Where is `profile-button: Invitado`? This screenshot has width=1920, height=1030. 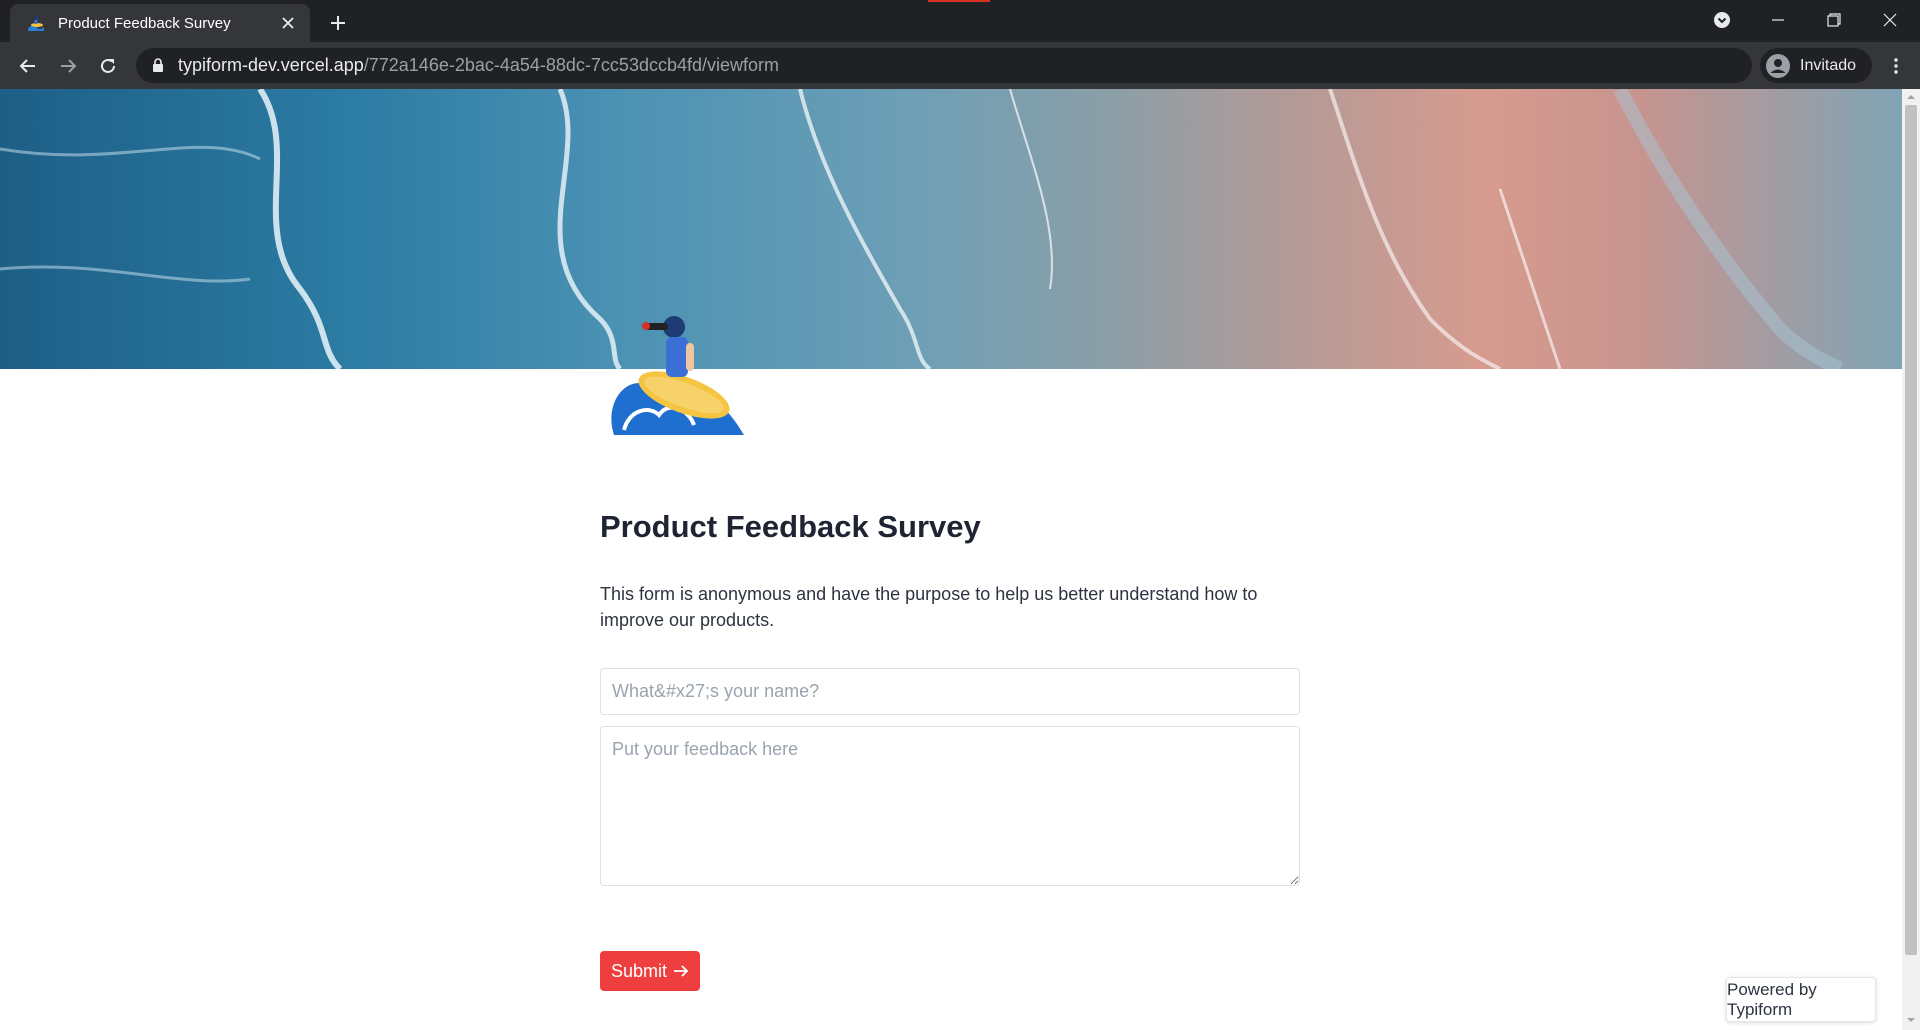
profile-button: Invitado is located at coordinates (1816, 65).